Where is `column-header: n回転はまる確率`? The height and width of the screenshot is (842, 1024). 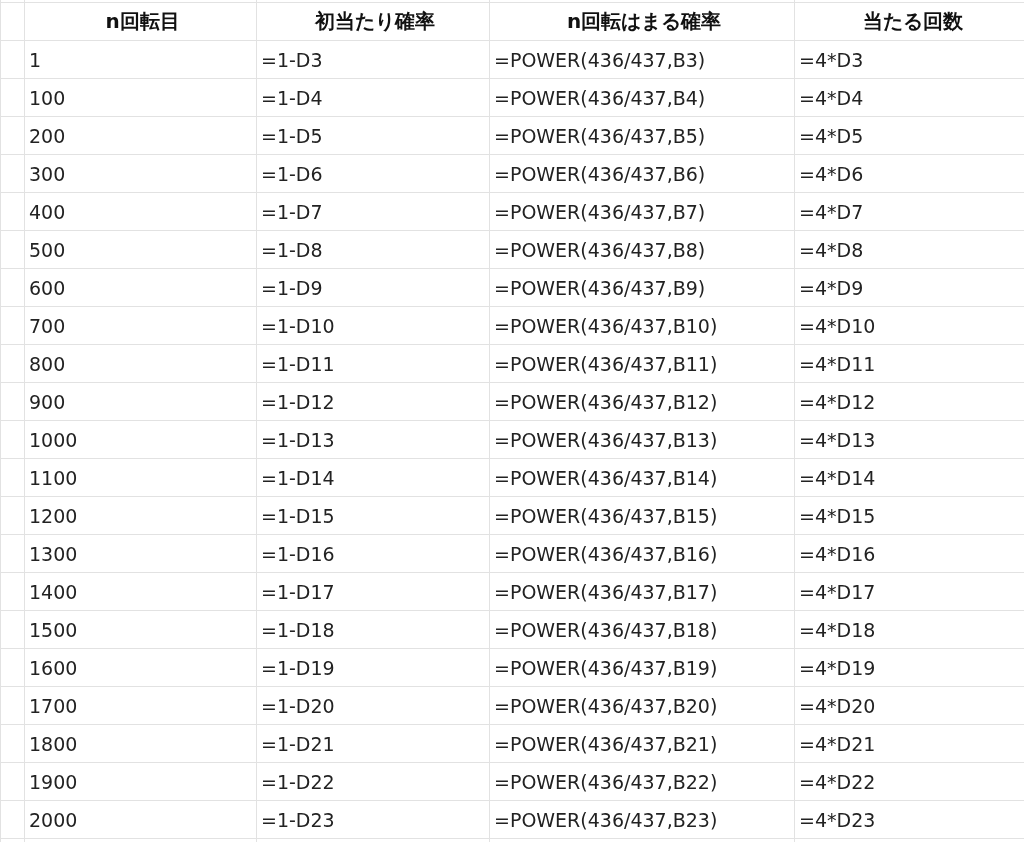 column-header: n回転はまる確率 is located at coordinates (642, 21).